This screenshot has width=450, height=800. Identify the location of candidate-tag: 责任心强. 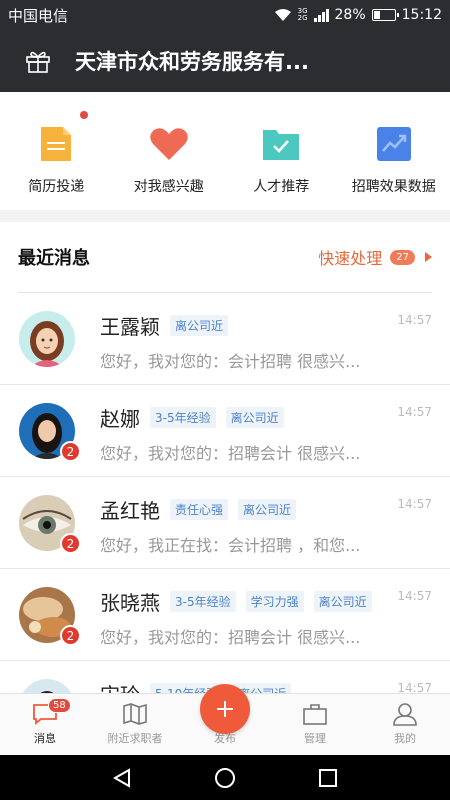
(199, 509).